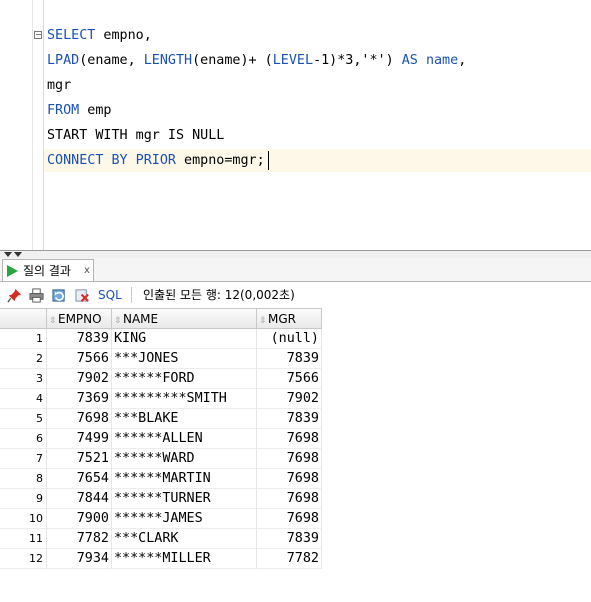 Image resolution: width=591 pixels, height=602 pixels. I want to click on table-row: 9 7844 ******TURNER 7698, so click(161, 499).